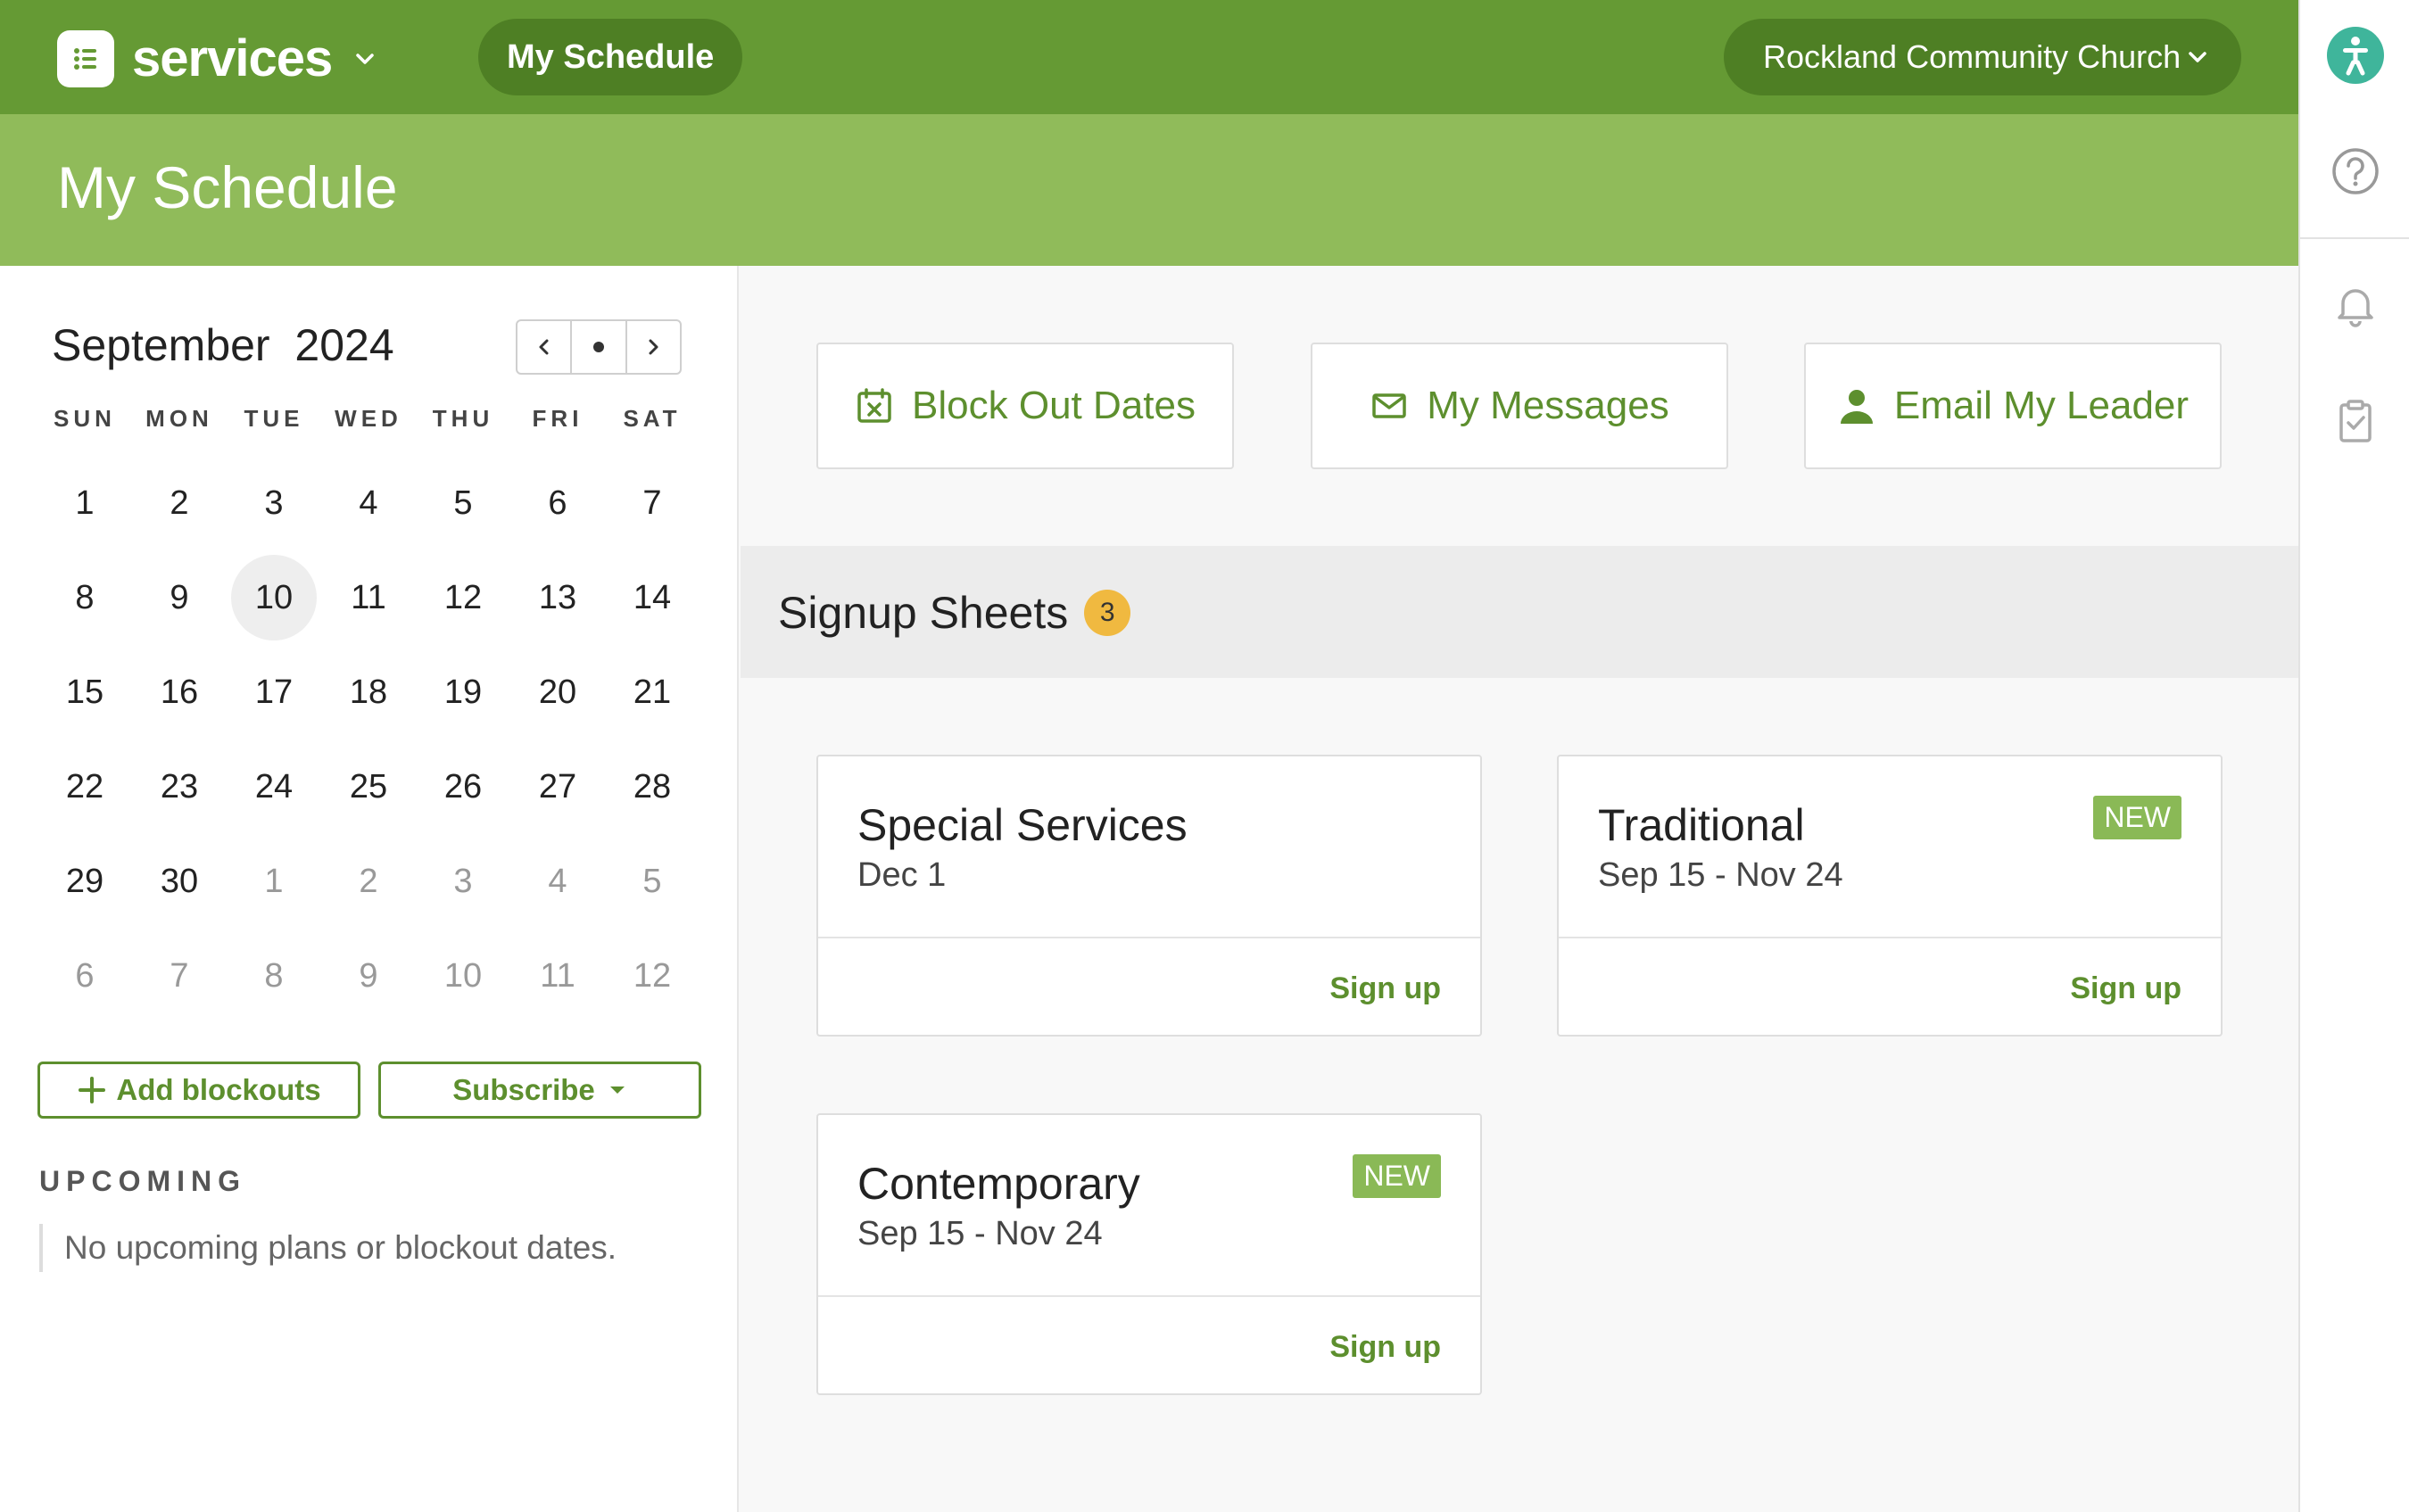  I want to click on block-out-dates-button: Block Out Dates, so click(1025, 406).